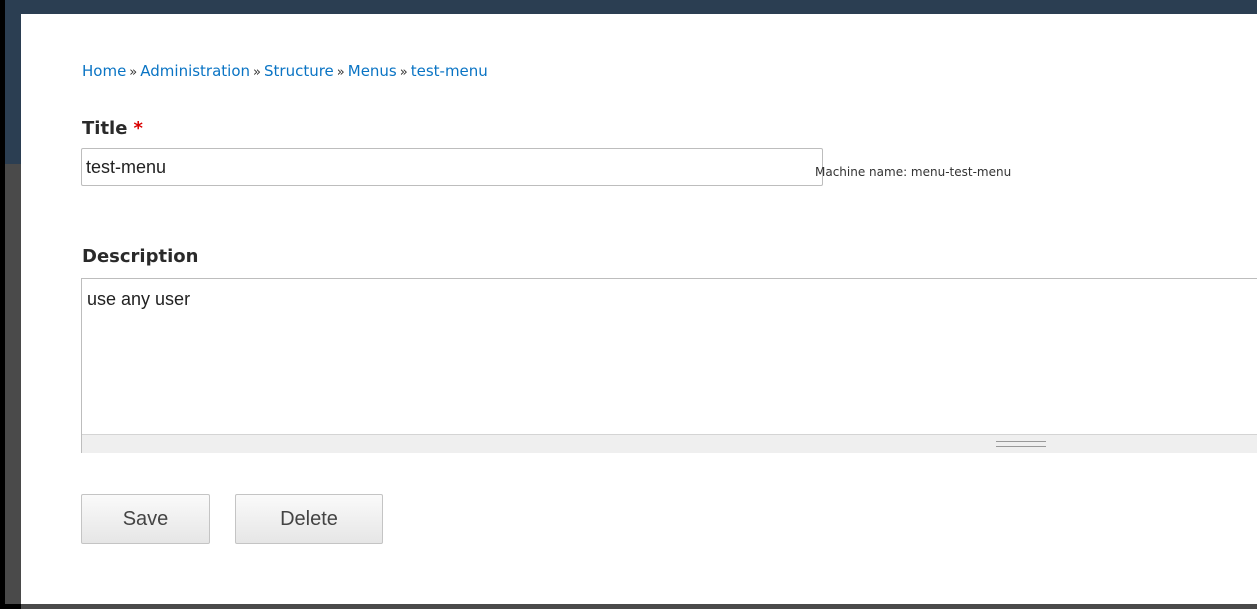 This screenshot has height=609, width=1257. I want to click on delete-button: Delete, so click(309, 519).